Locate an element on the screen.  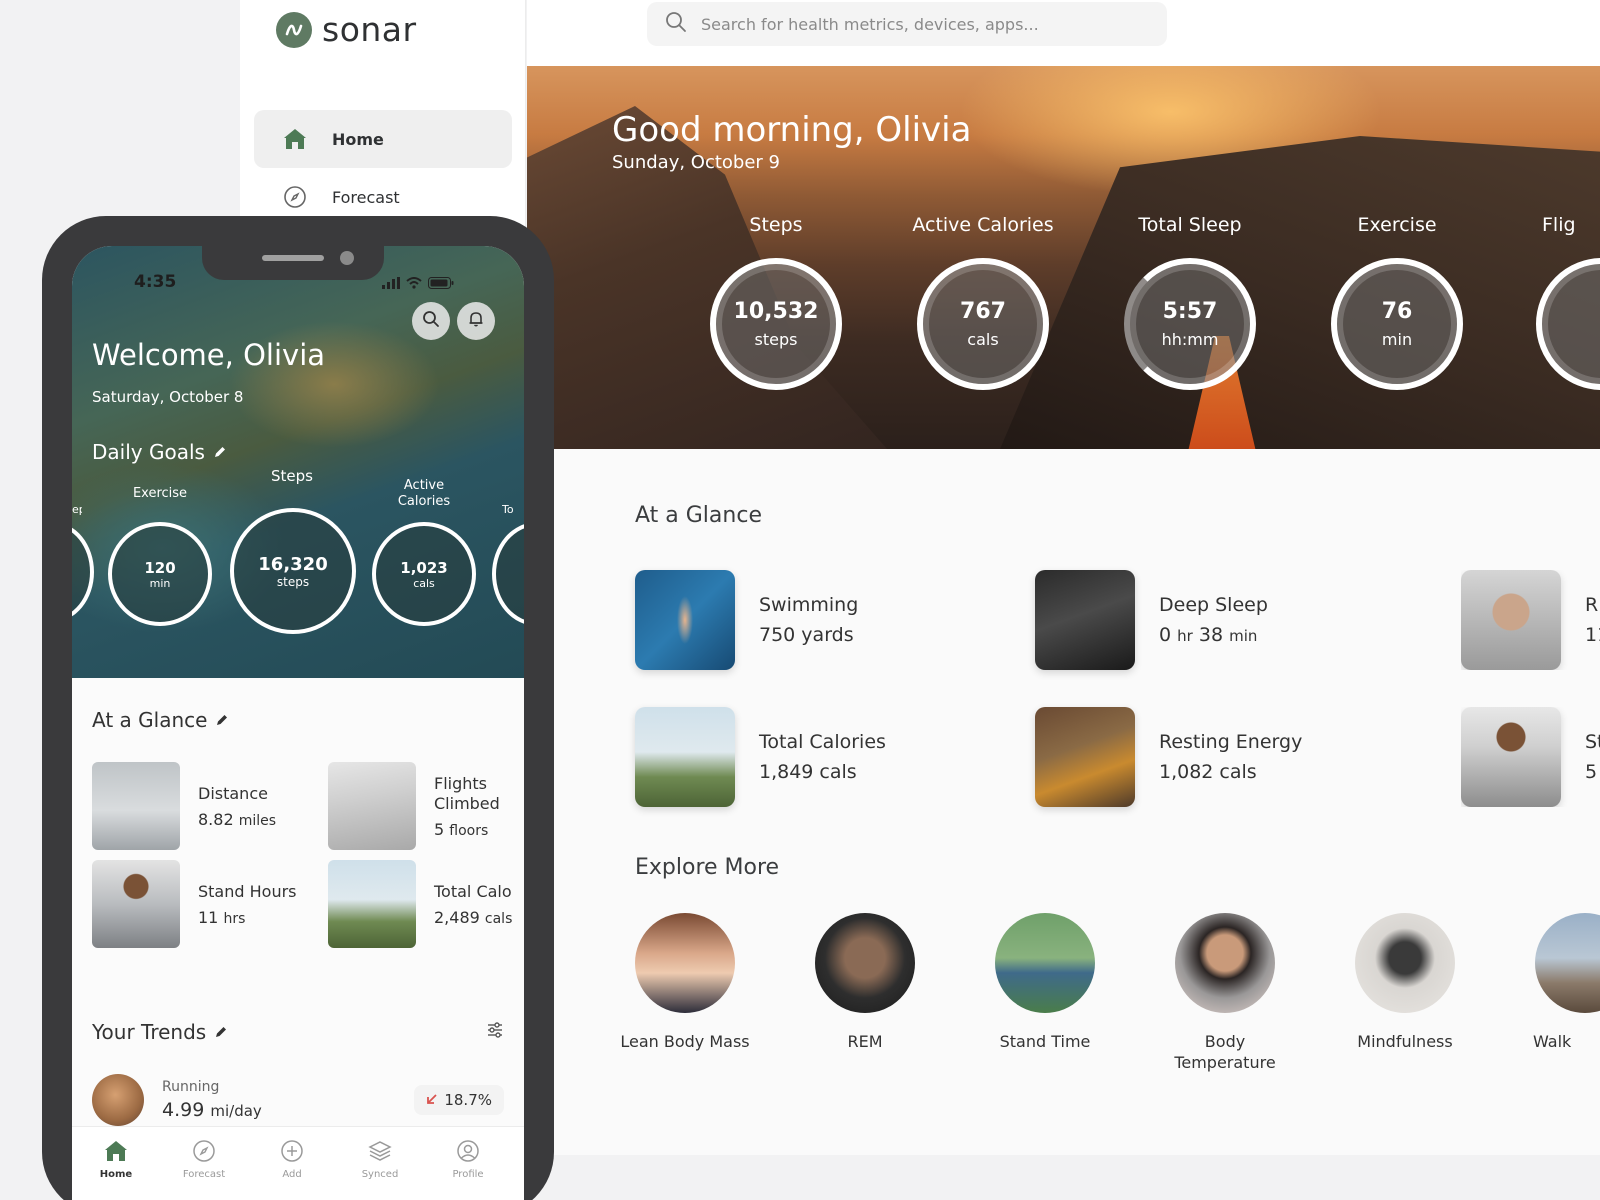
phone-glance-header: At a Glance is located at coordinates (160, 720).